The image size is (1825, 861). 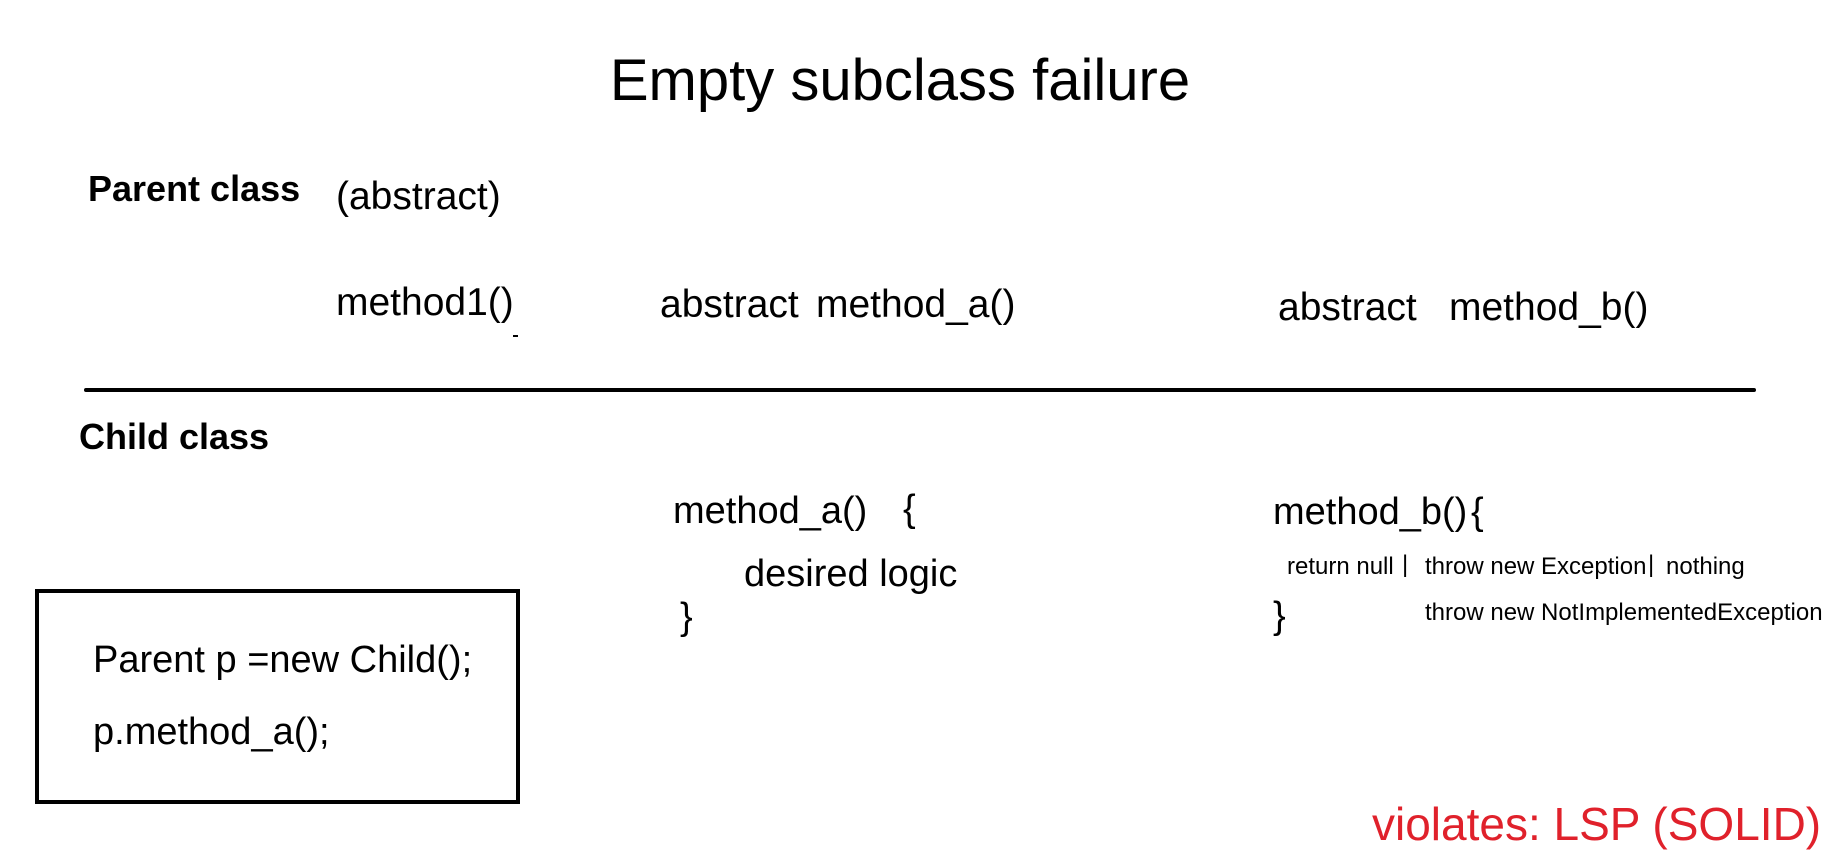 I want to click on child-method-a-body: desired logic, so click(x=851, y=574).